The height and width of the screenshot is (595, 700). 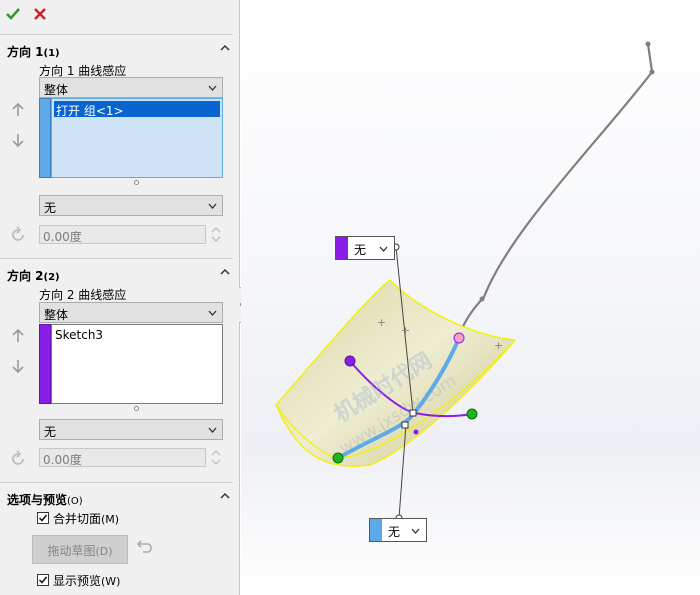 What do you see at coordinates (56, 315) in the screenshot?
I see `direction2-mode-value: 整体` at bounding box center [56, 315].